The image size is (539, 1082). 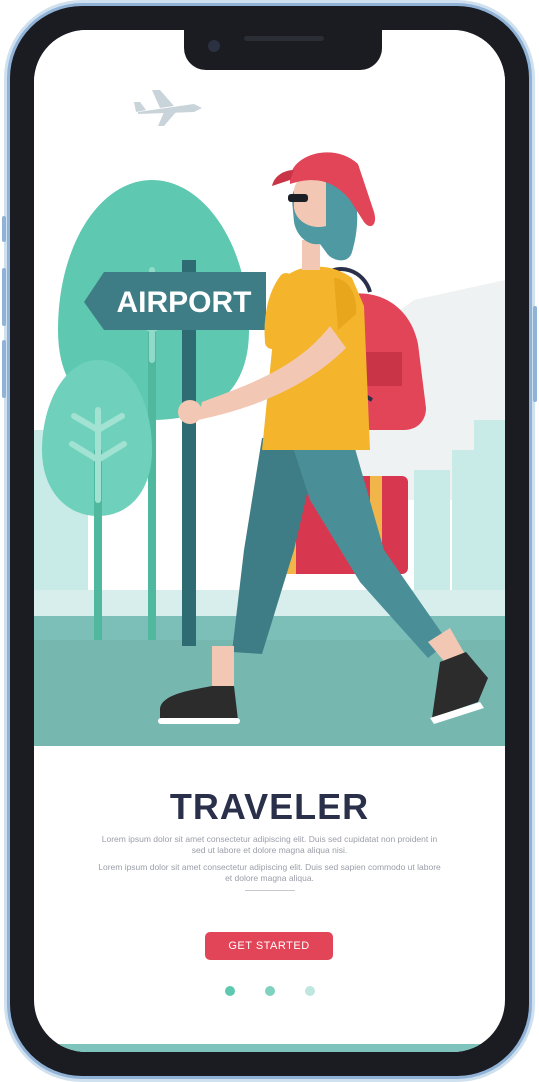 I want to click on description-divider, so click(x=269, y=890).